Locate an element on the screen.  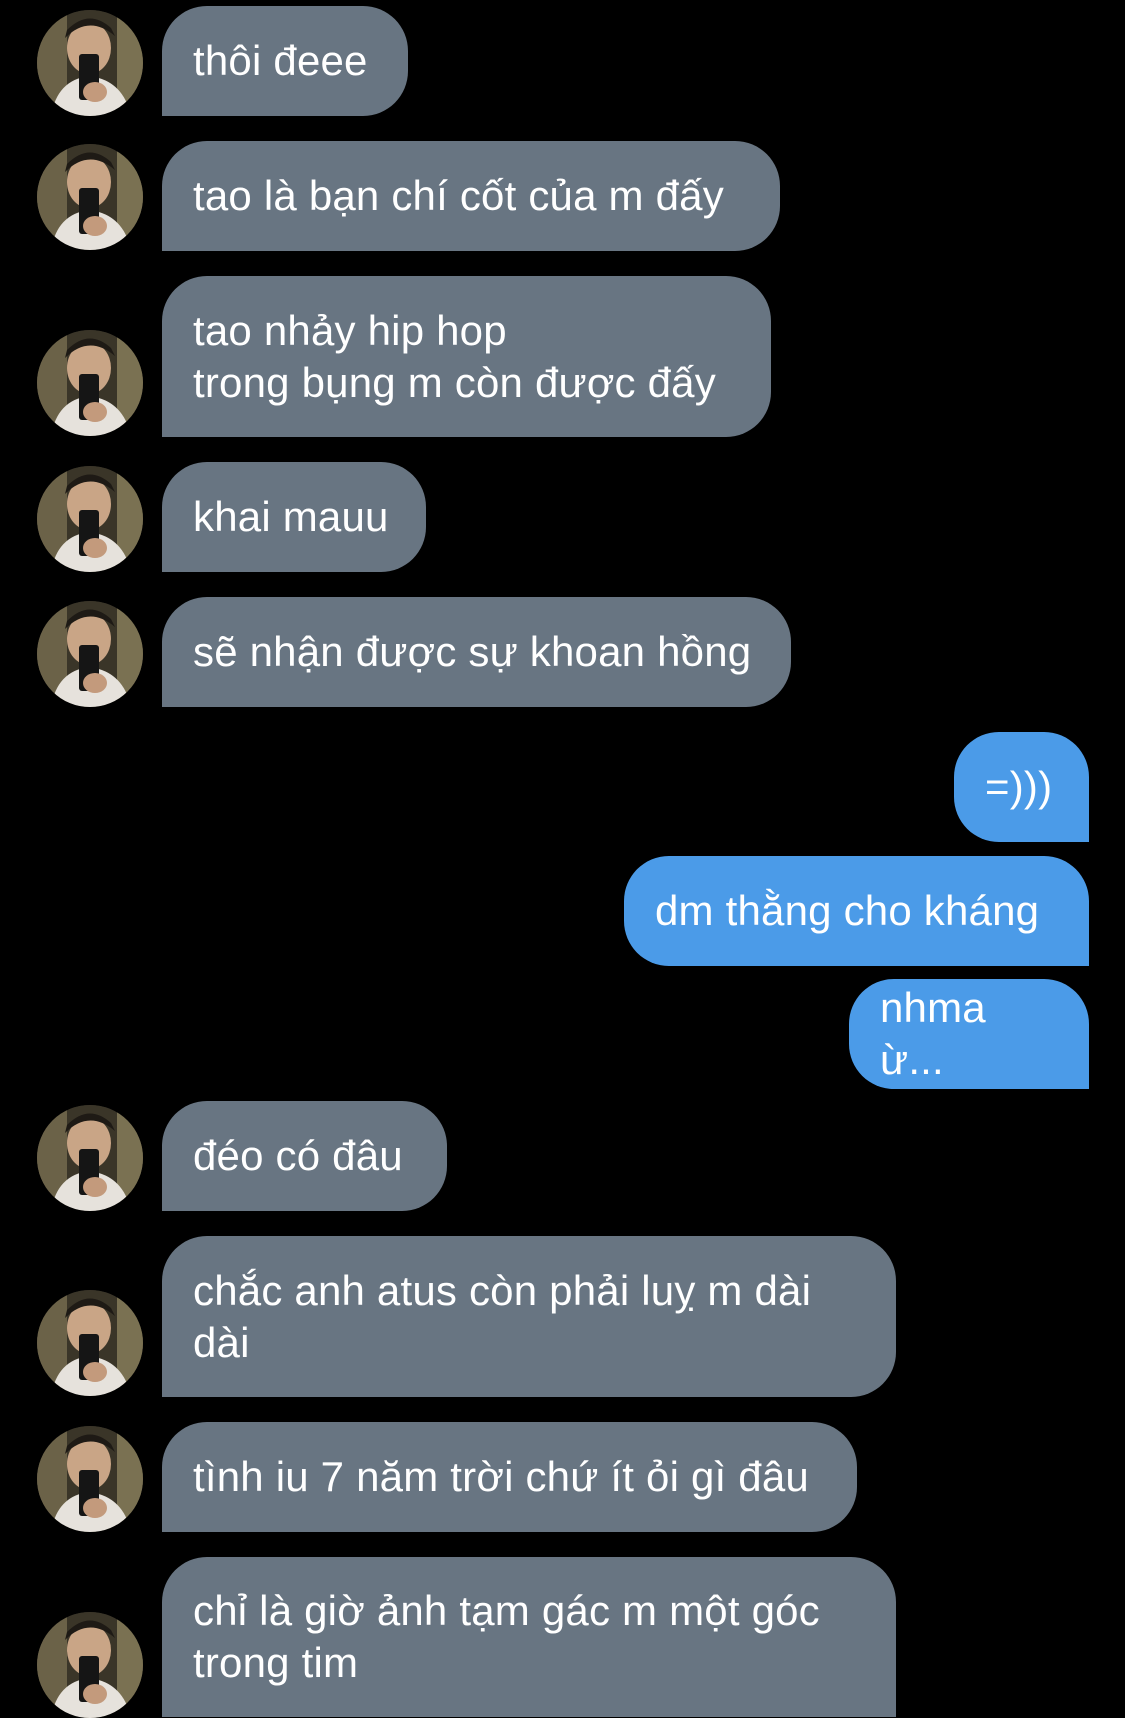
incoming-message-bubble: đéo có đâu is located at coordinates (304, 1156).